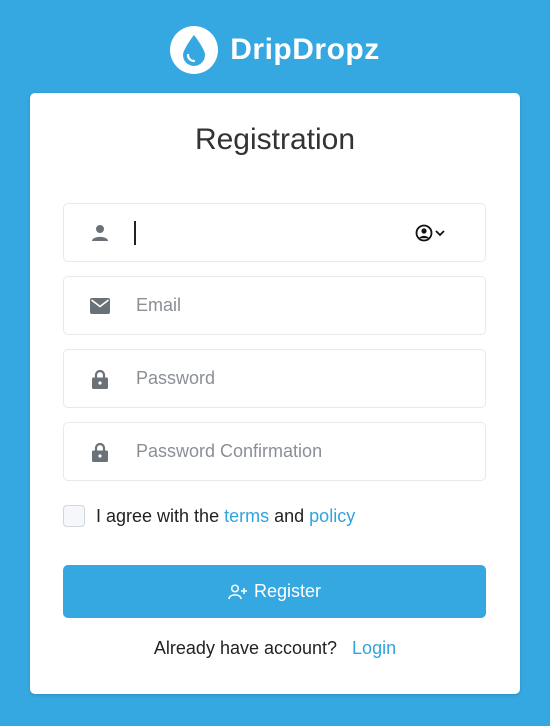  I want to click on password-input, so click(310, 378).